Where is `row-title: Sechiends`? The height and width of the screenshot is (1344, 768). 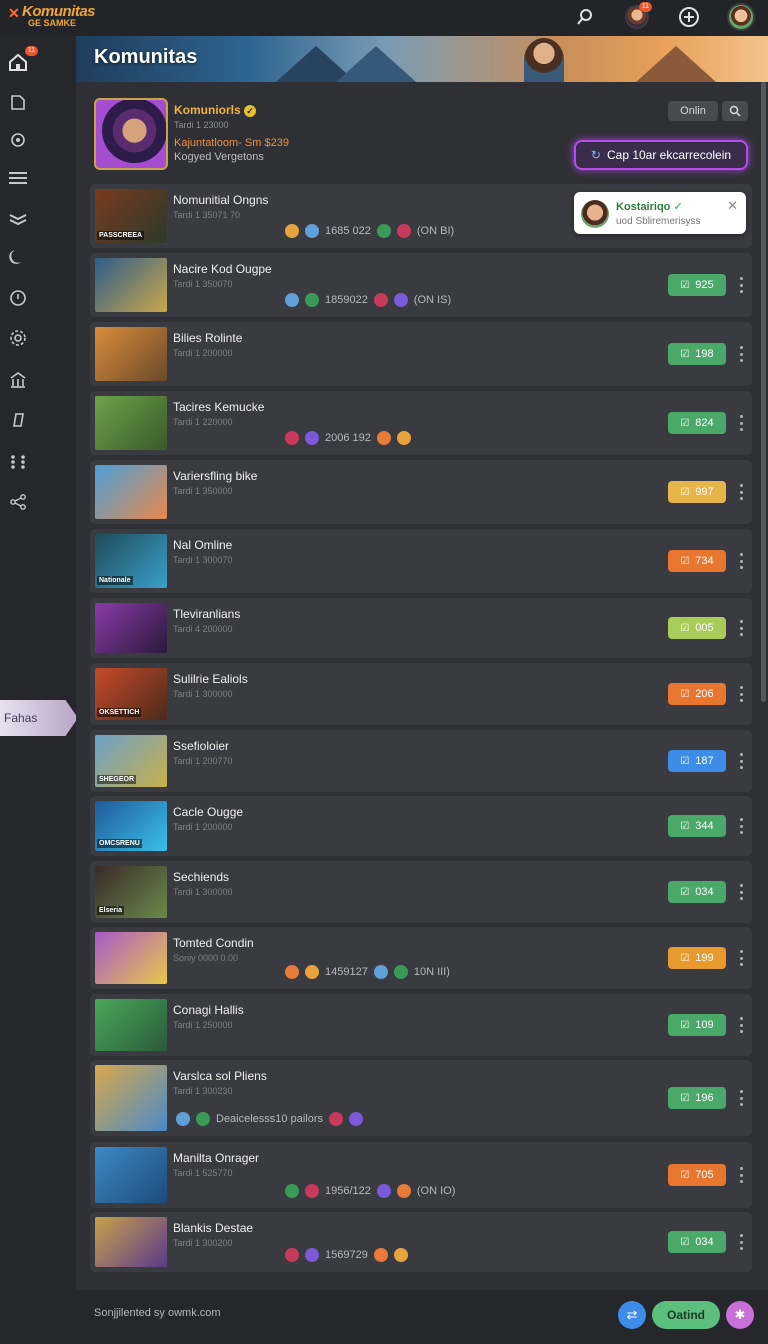 row-title: Sechiends is located at coordinates (201, 877).